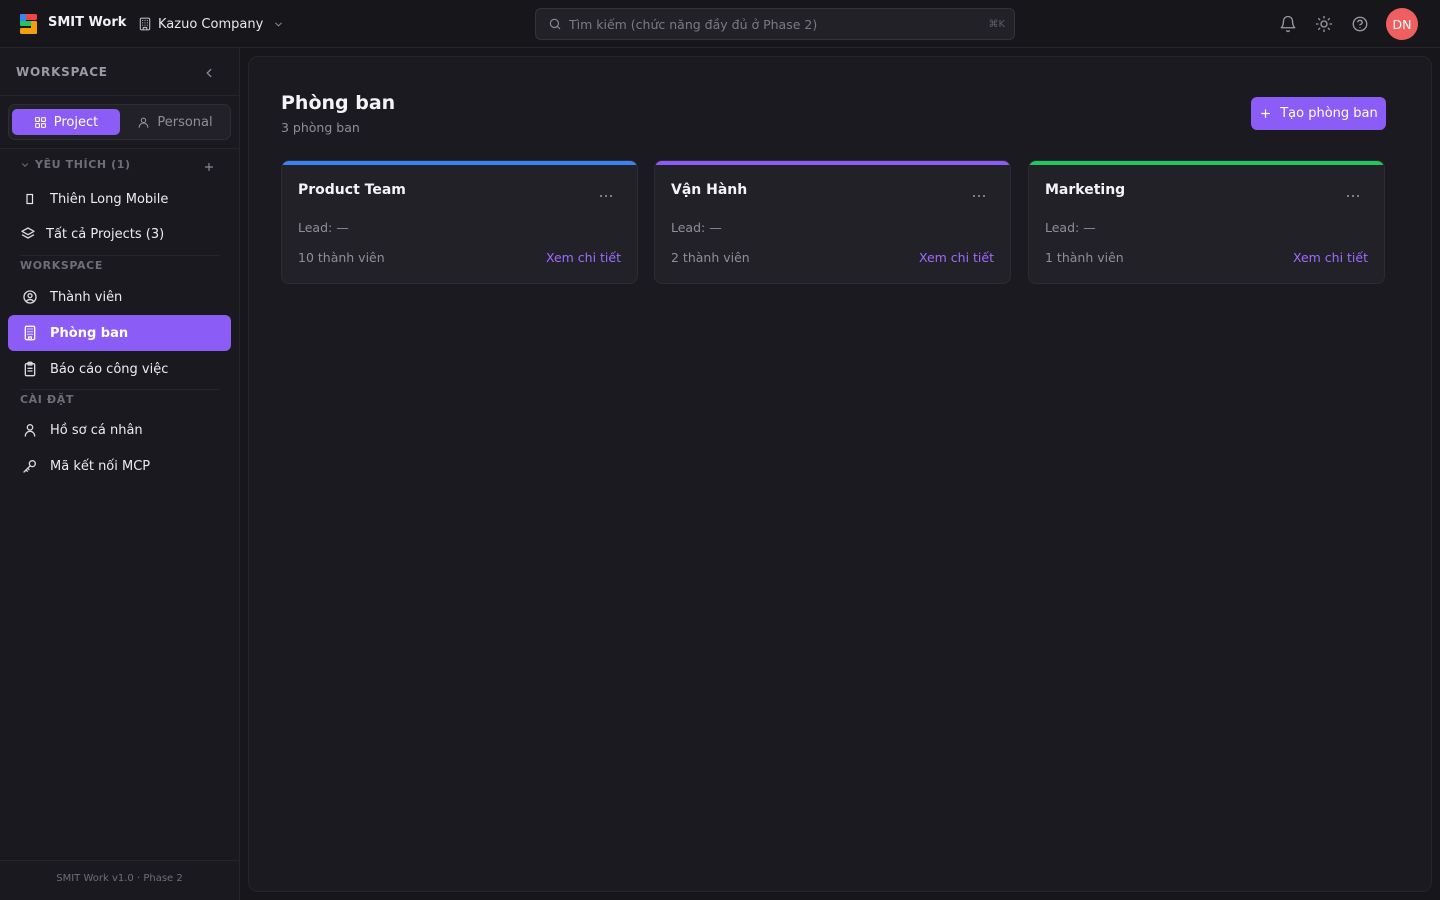 This screenshot has height=900, width=1440. I want to click on layers-icon, so click(28, 234).